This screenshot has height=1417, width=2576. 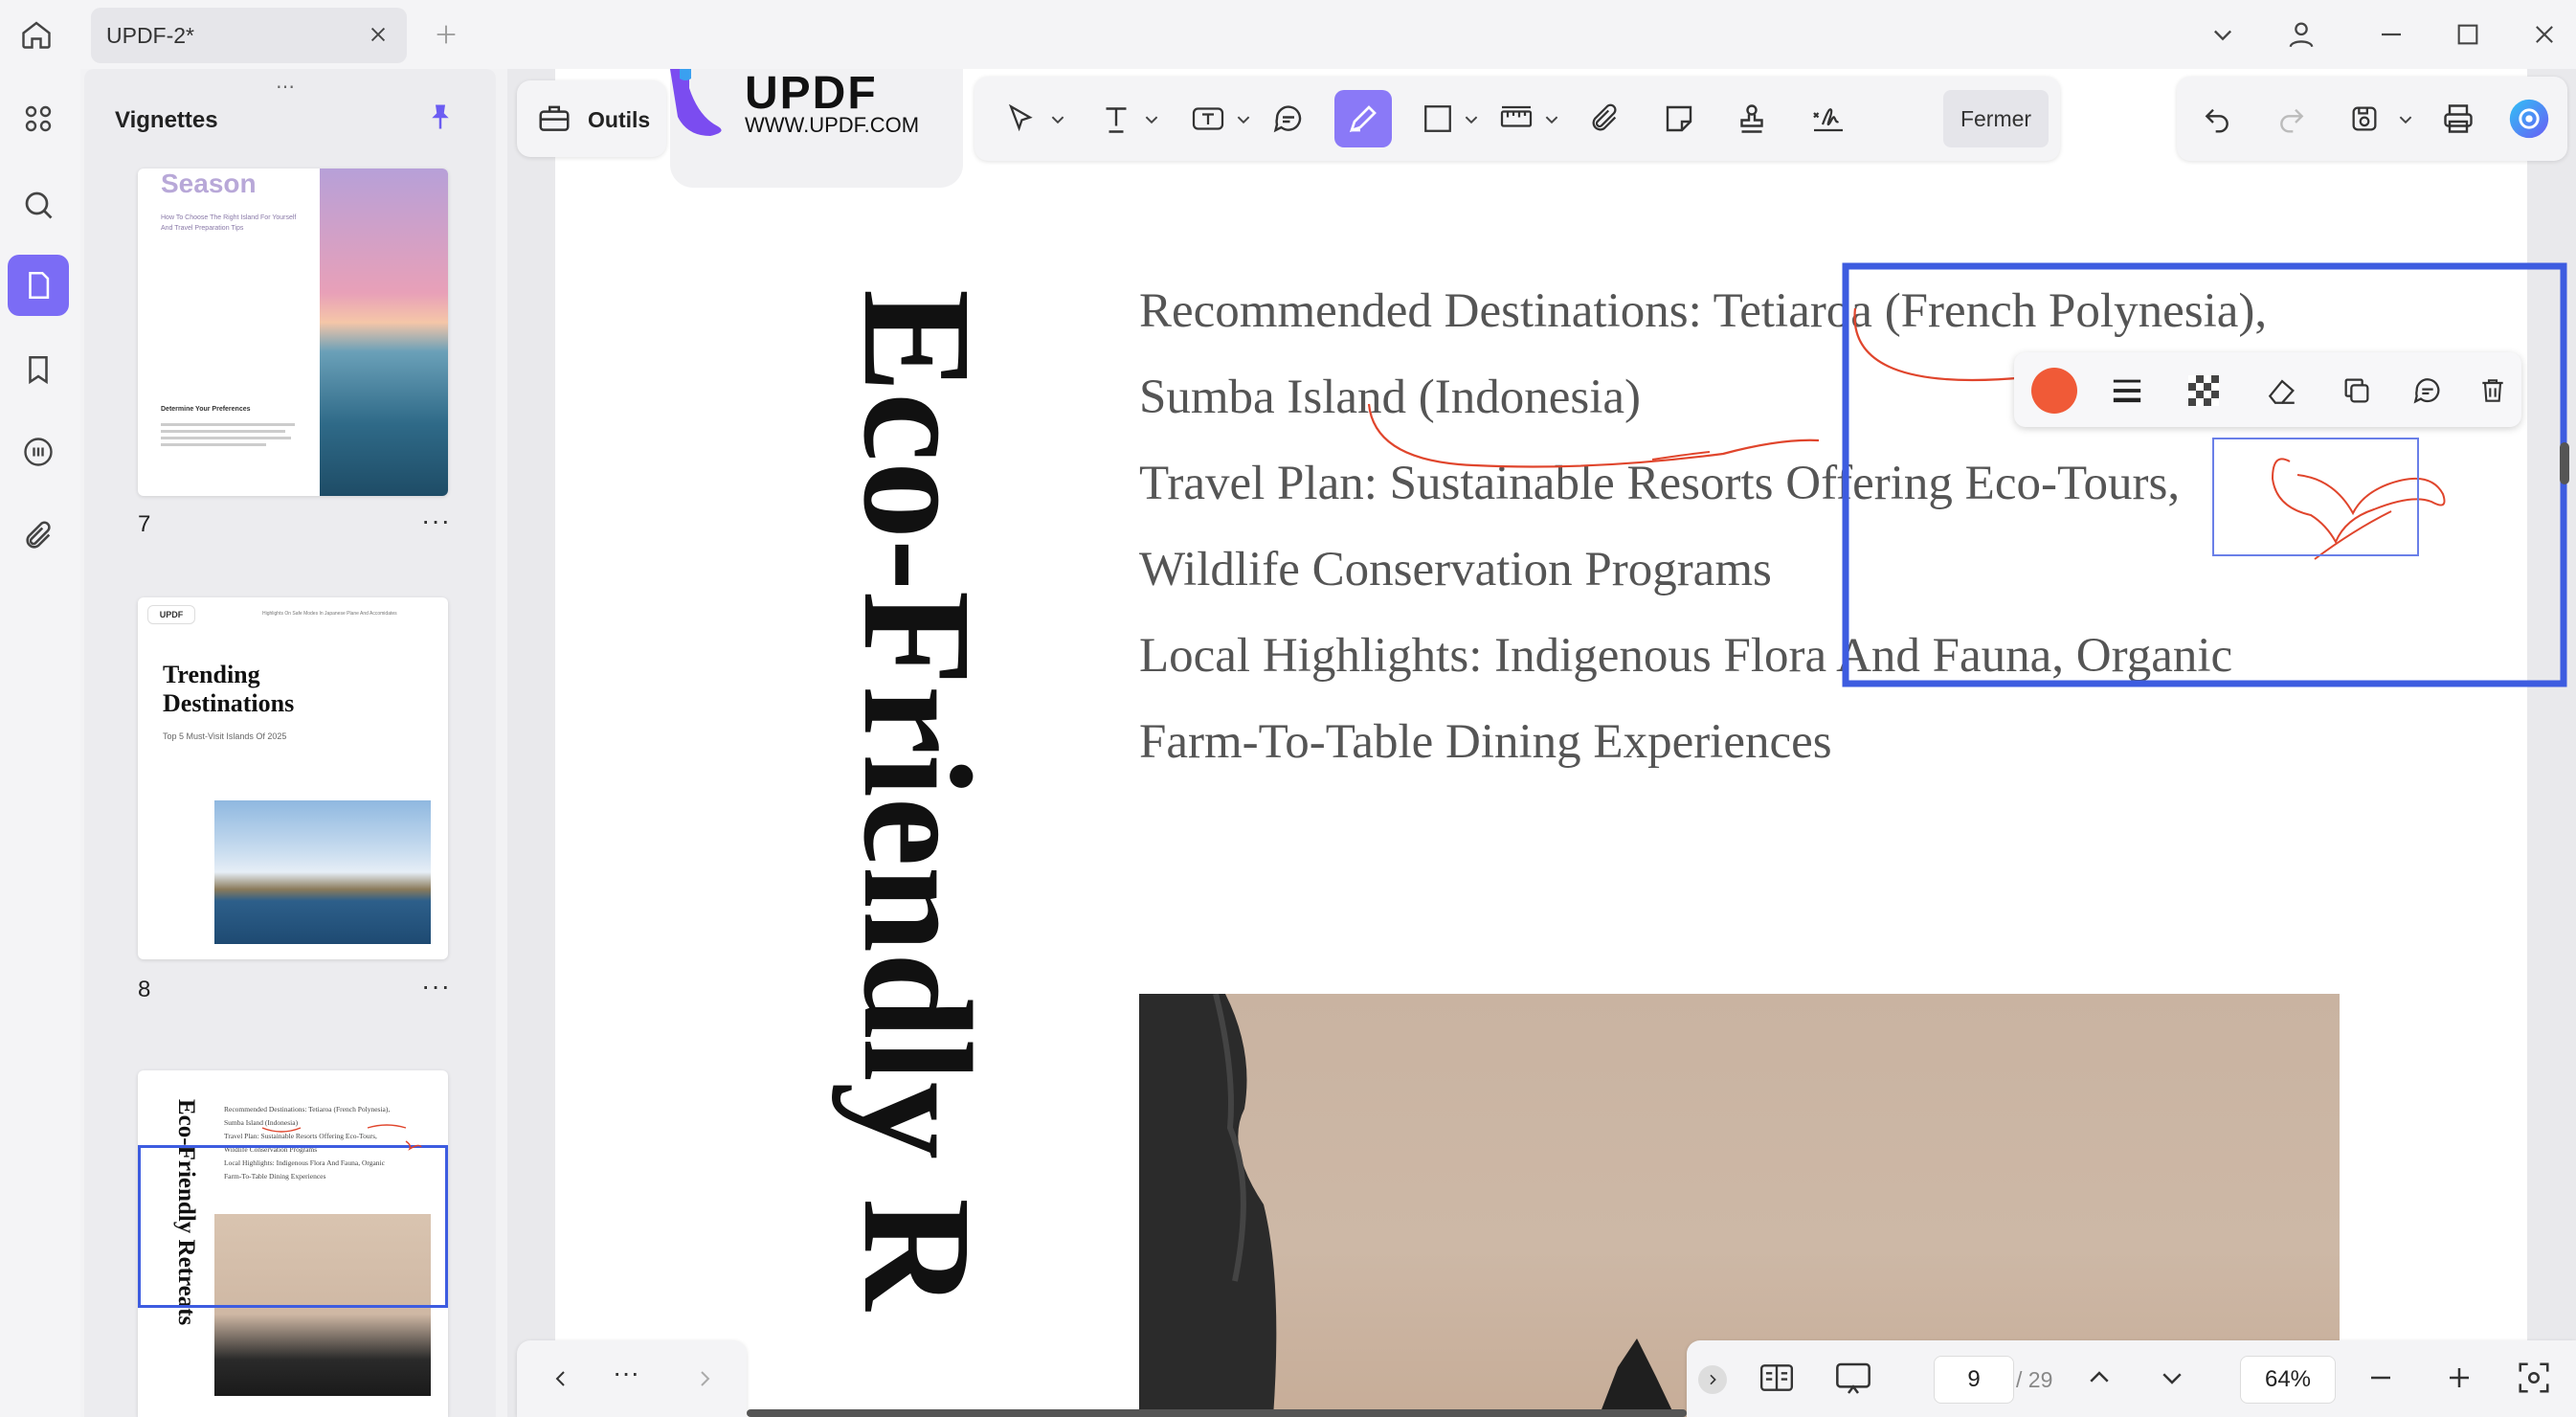 I want to click on sunset-image, so click(x=384, y=333).